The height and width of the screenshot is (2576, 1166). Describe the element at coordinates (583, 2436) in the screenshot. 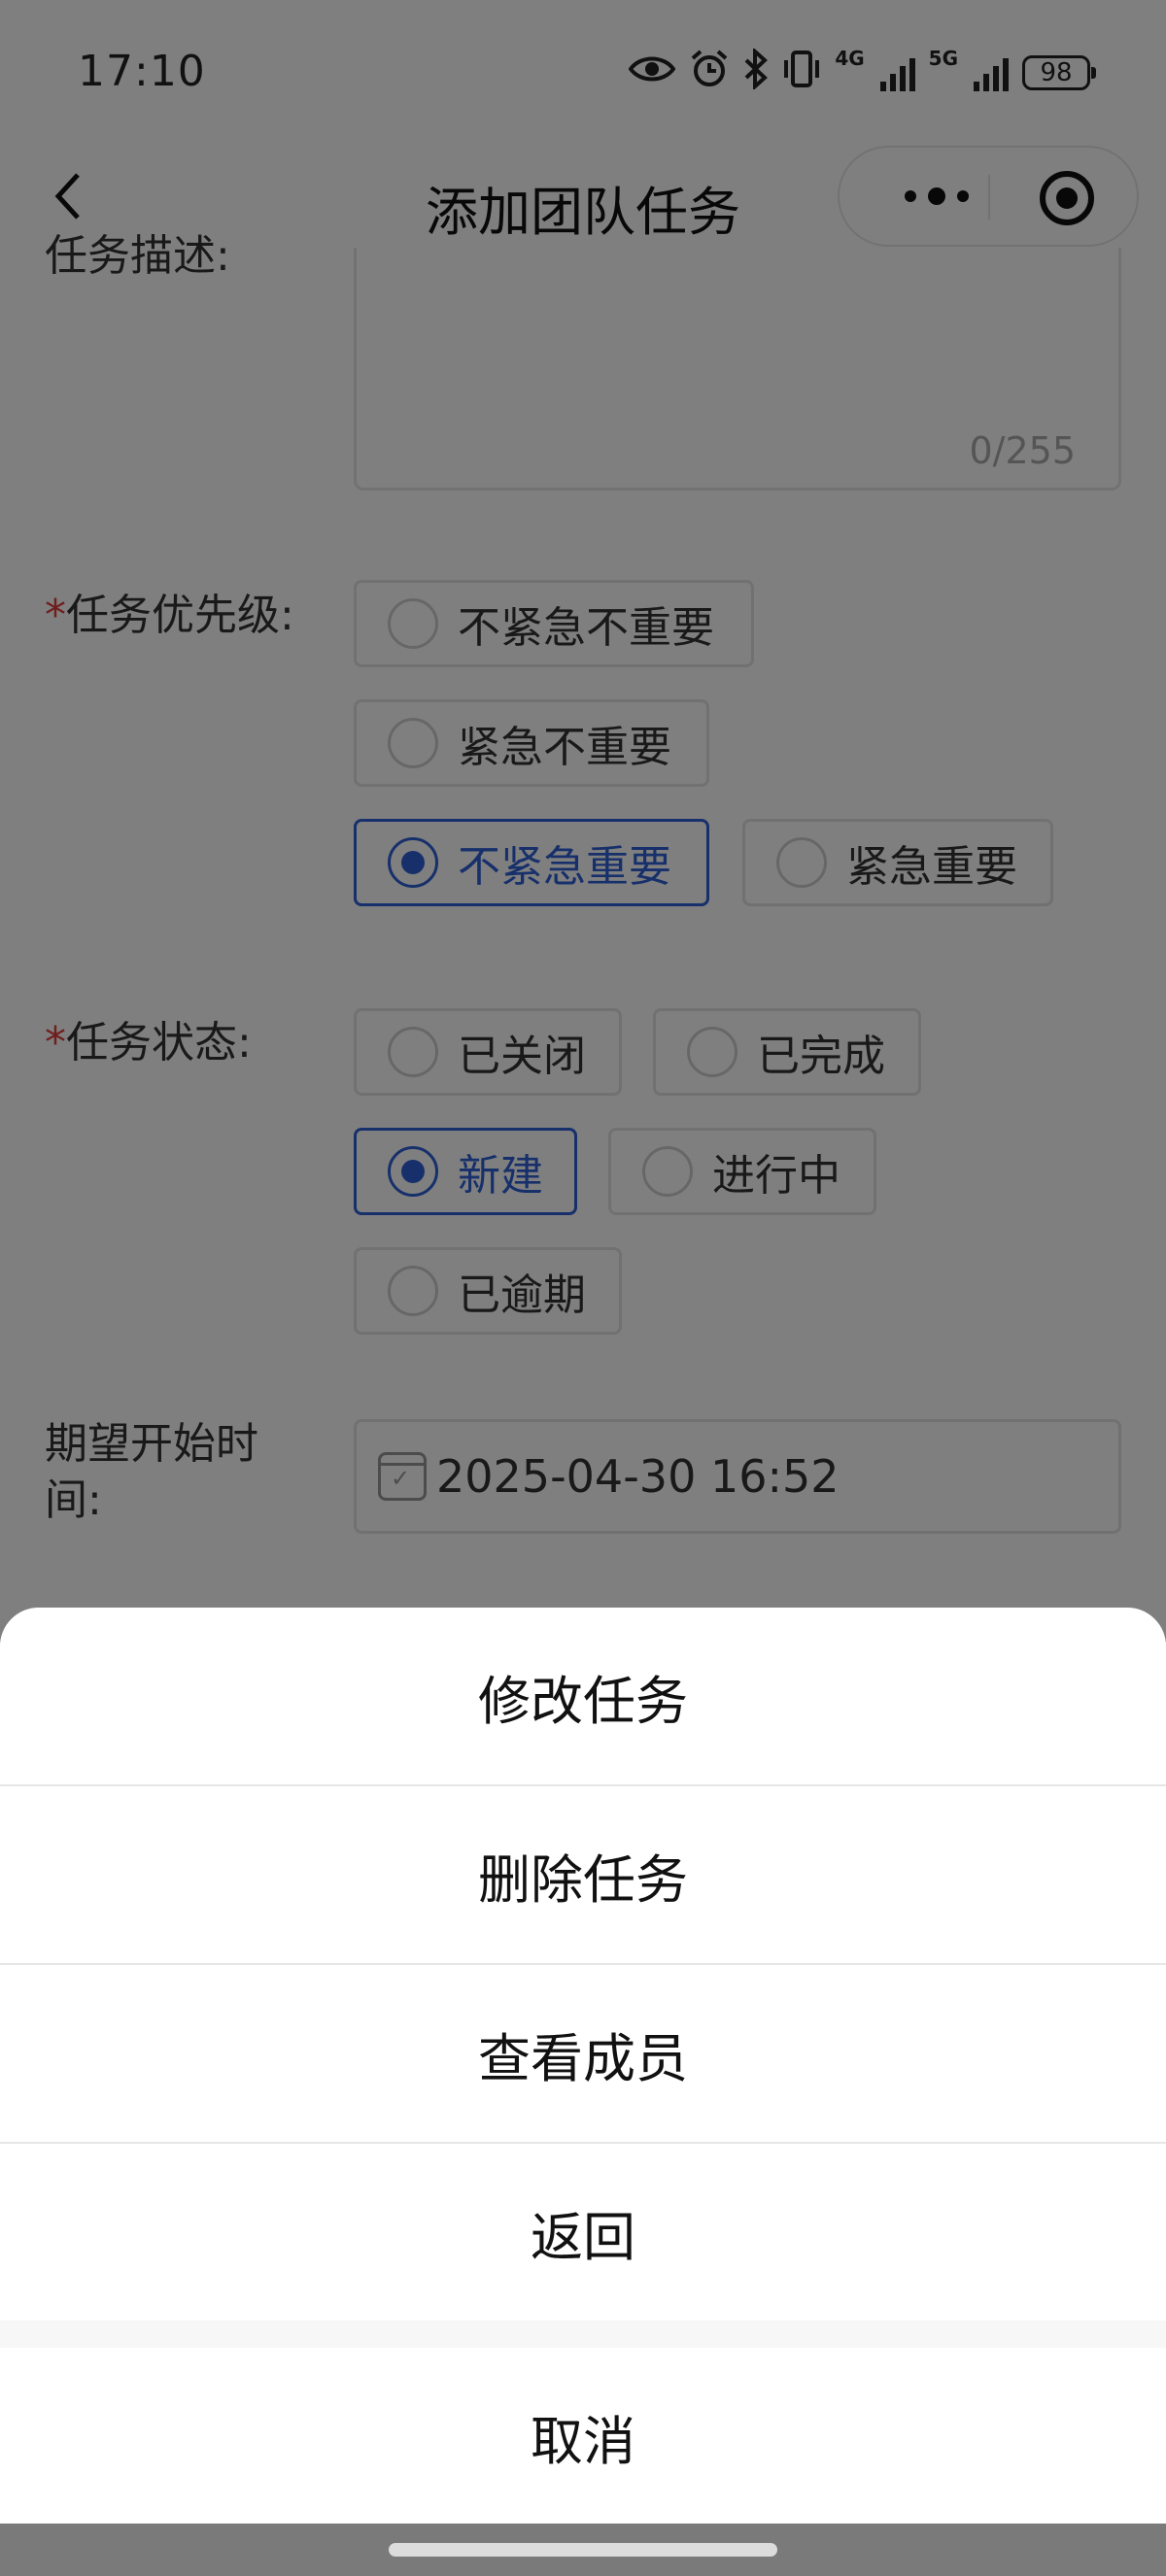

I see `action-cancel: 取消` at that location.